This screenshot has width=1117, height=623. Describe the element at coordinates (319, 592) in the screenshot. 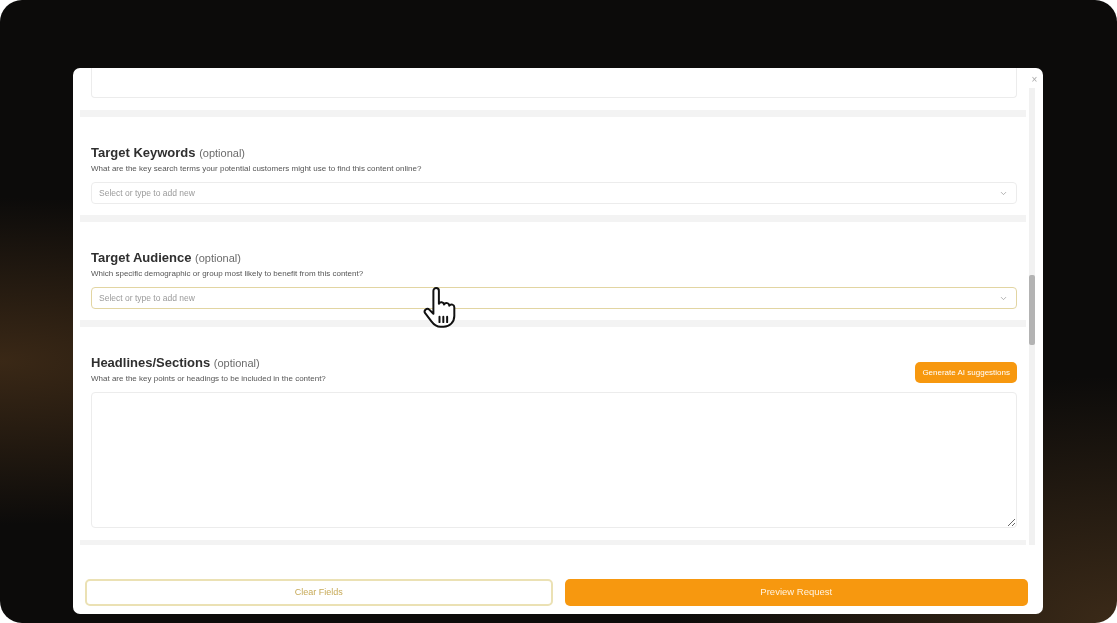

I see `clear-fields-button: Clear Fields` at that location.